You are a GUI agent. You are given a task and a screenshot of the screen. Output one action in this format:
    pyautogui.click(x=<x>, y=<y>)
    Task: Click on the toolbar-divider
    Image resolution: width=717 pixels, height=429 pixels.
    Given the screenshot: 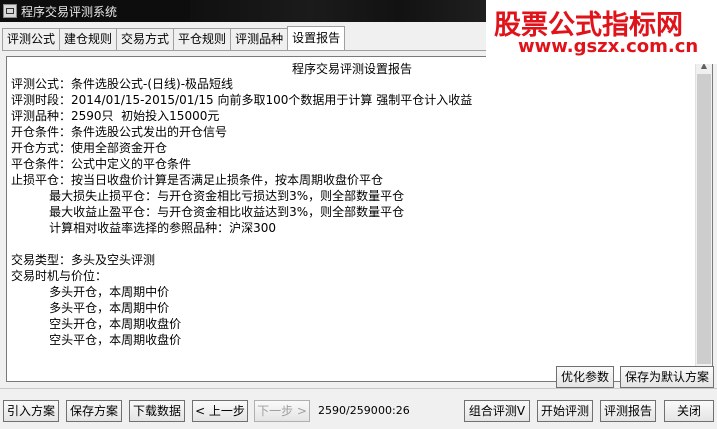 What is the action you would take?
    pyautogui.click(x=358, y=388)
    